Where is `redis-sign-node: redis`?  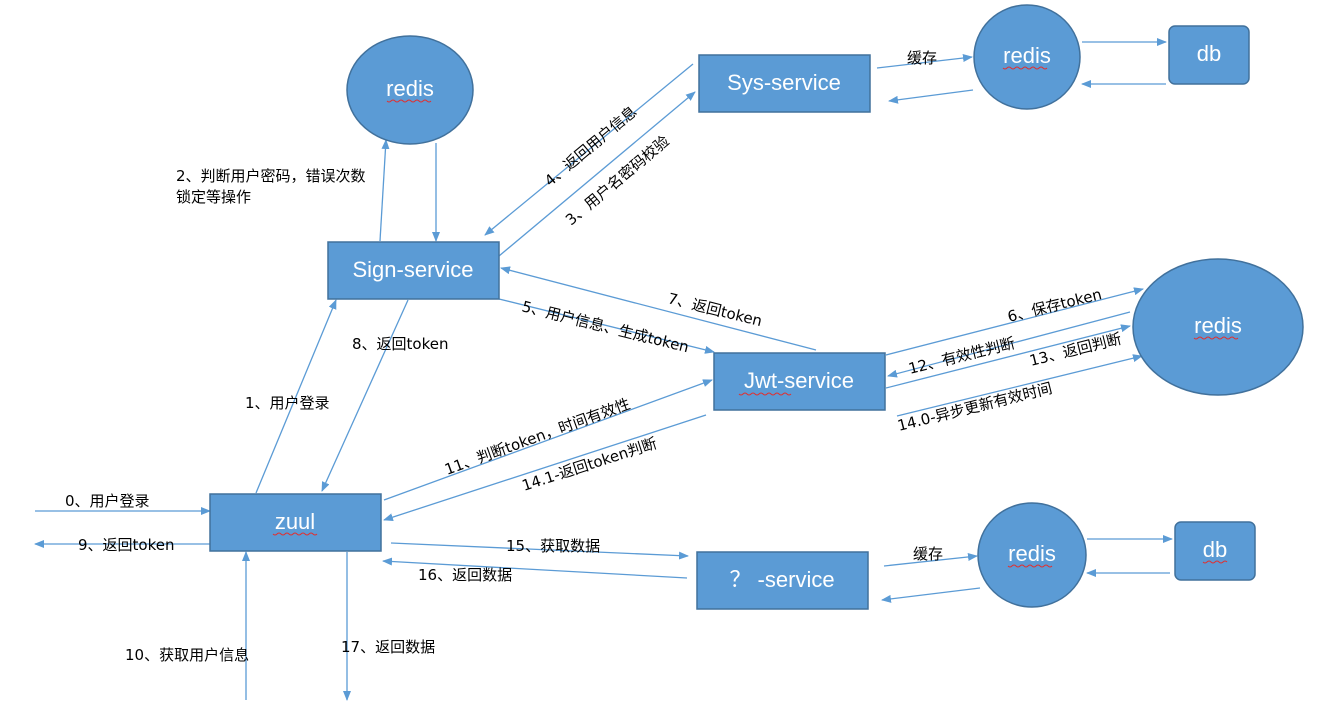
redis-sign-node: redis is located at coordinates (410, 90).